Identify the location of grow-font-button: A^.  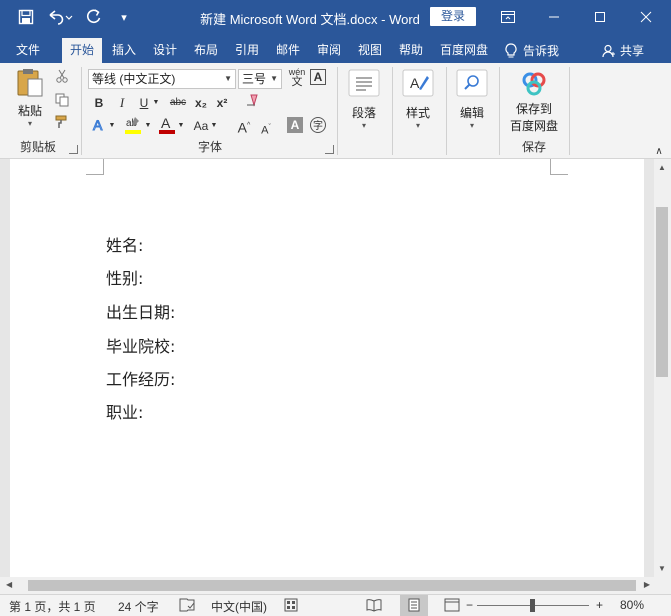
(244, 126).